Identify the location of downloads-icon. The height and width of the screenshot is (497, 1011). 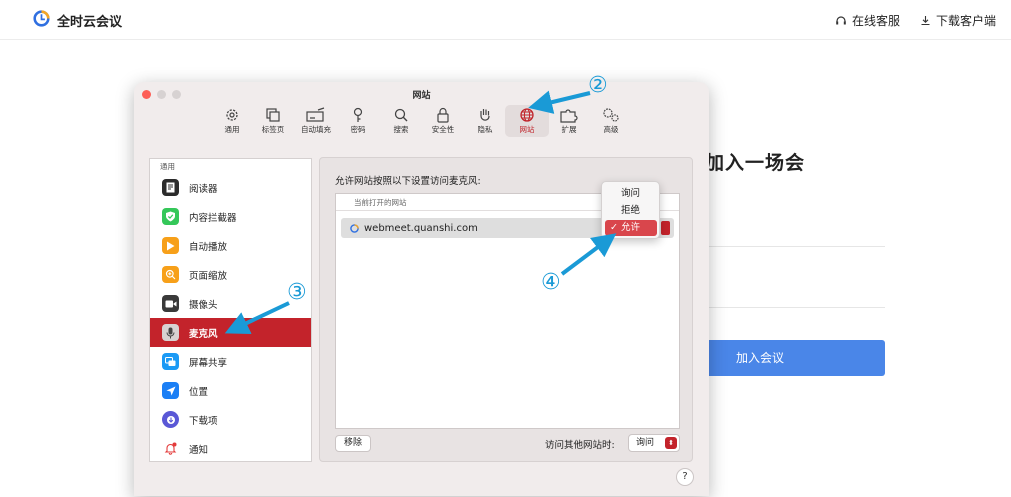
(170, 419).